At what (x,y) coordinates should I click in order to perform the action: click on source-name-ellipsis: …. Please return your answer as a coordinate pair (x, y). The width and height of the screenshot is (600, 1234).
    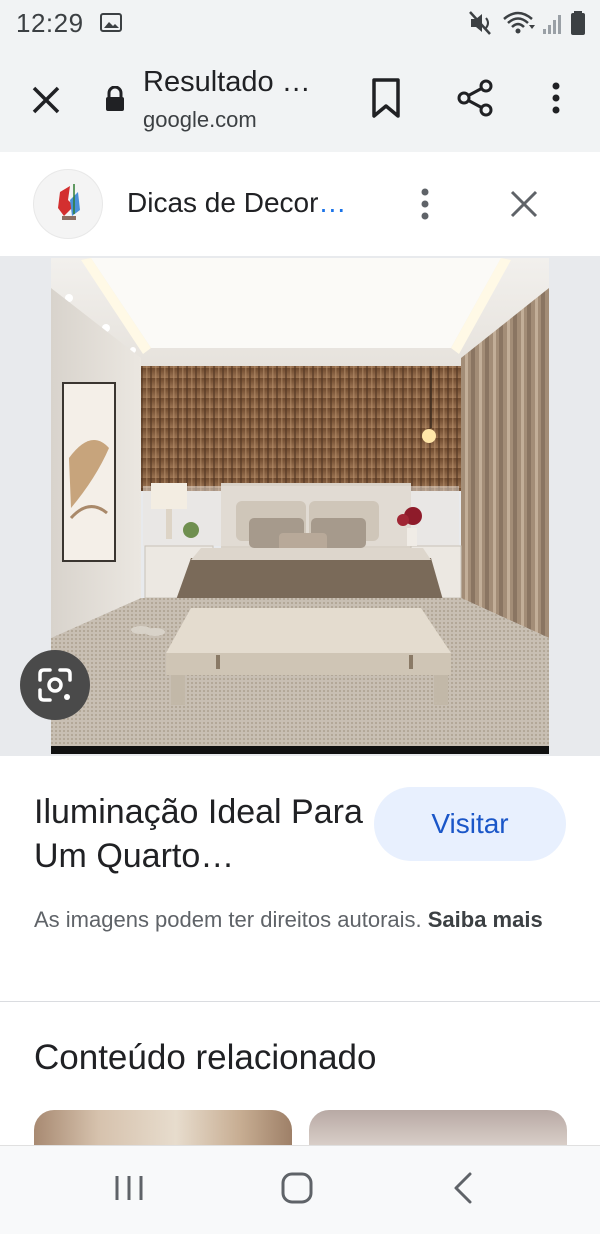
    Looking at the image, I should click on (332, 202).